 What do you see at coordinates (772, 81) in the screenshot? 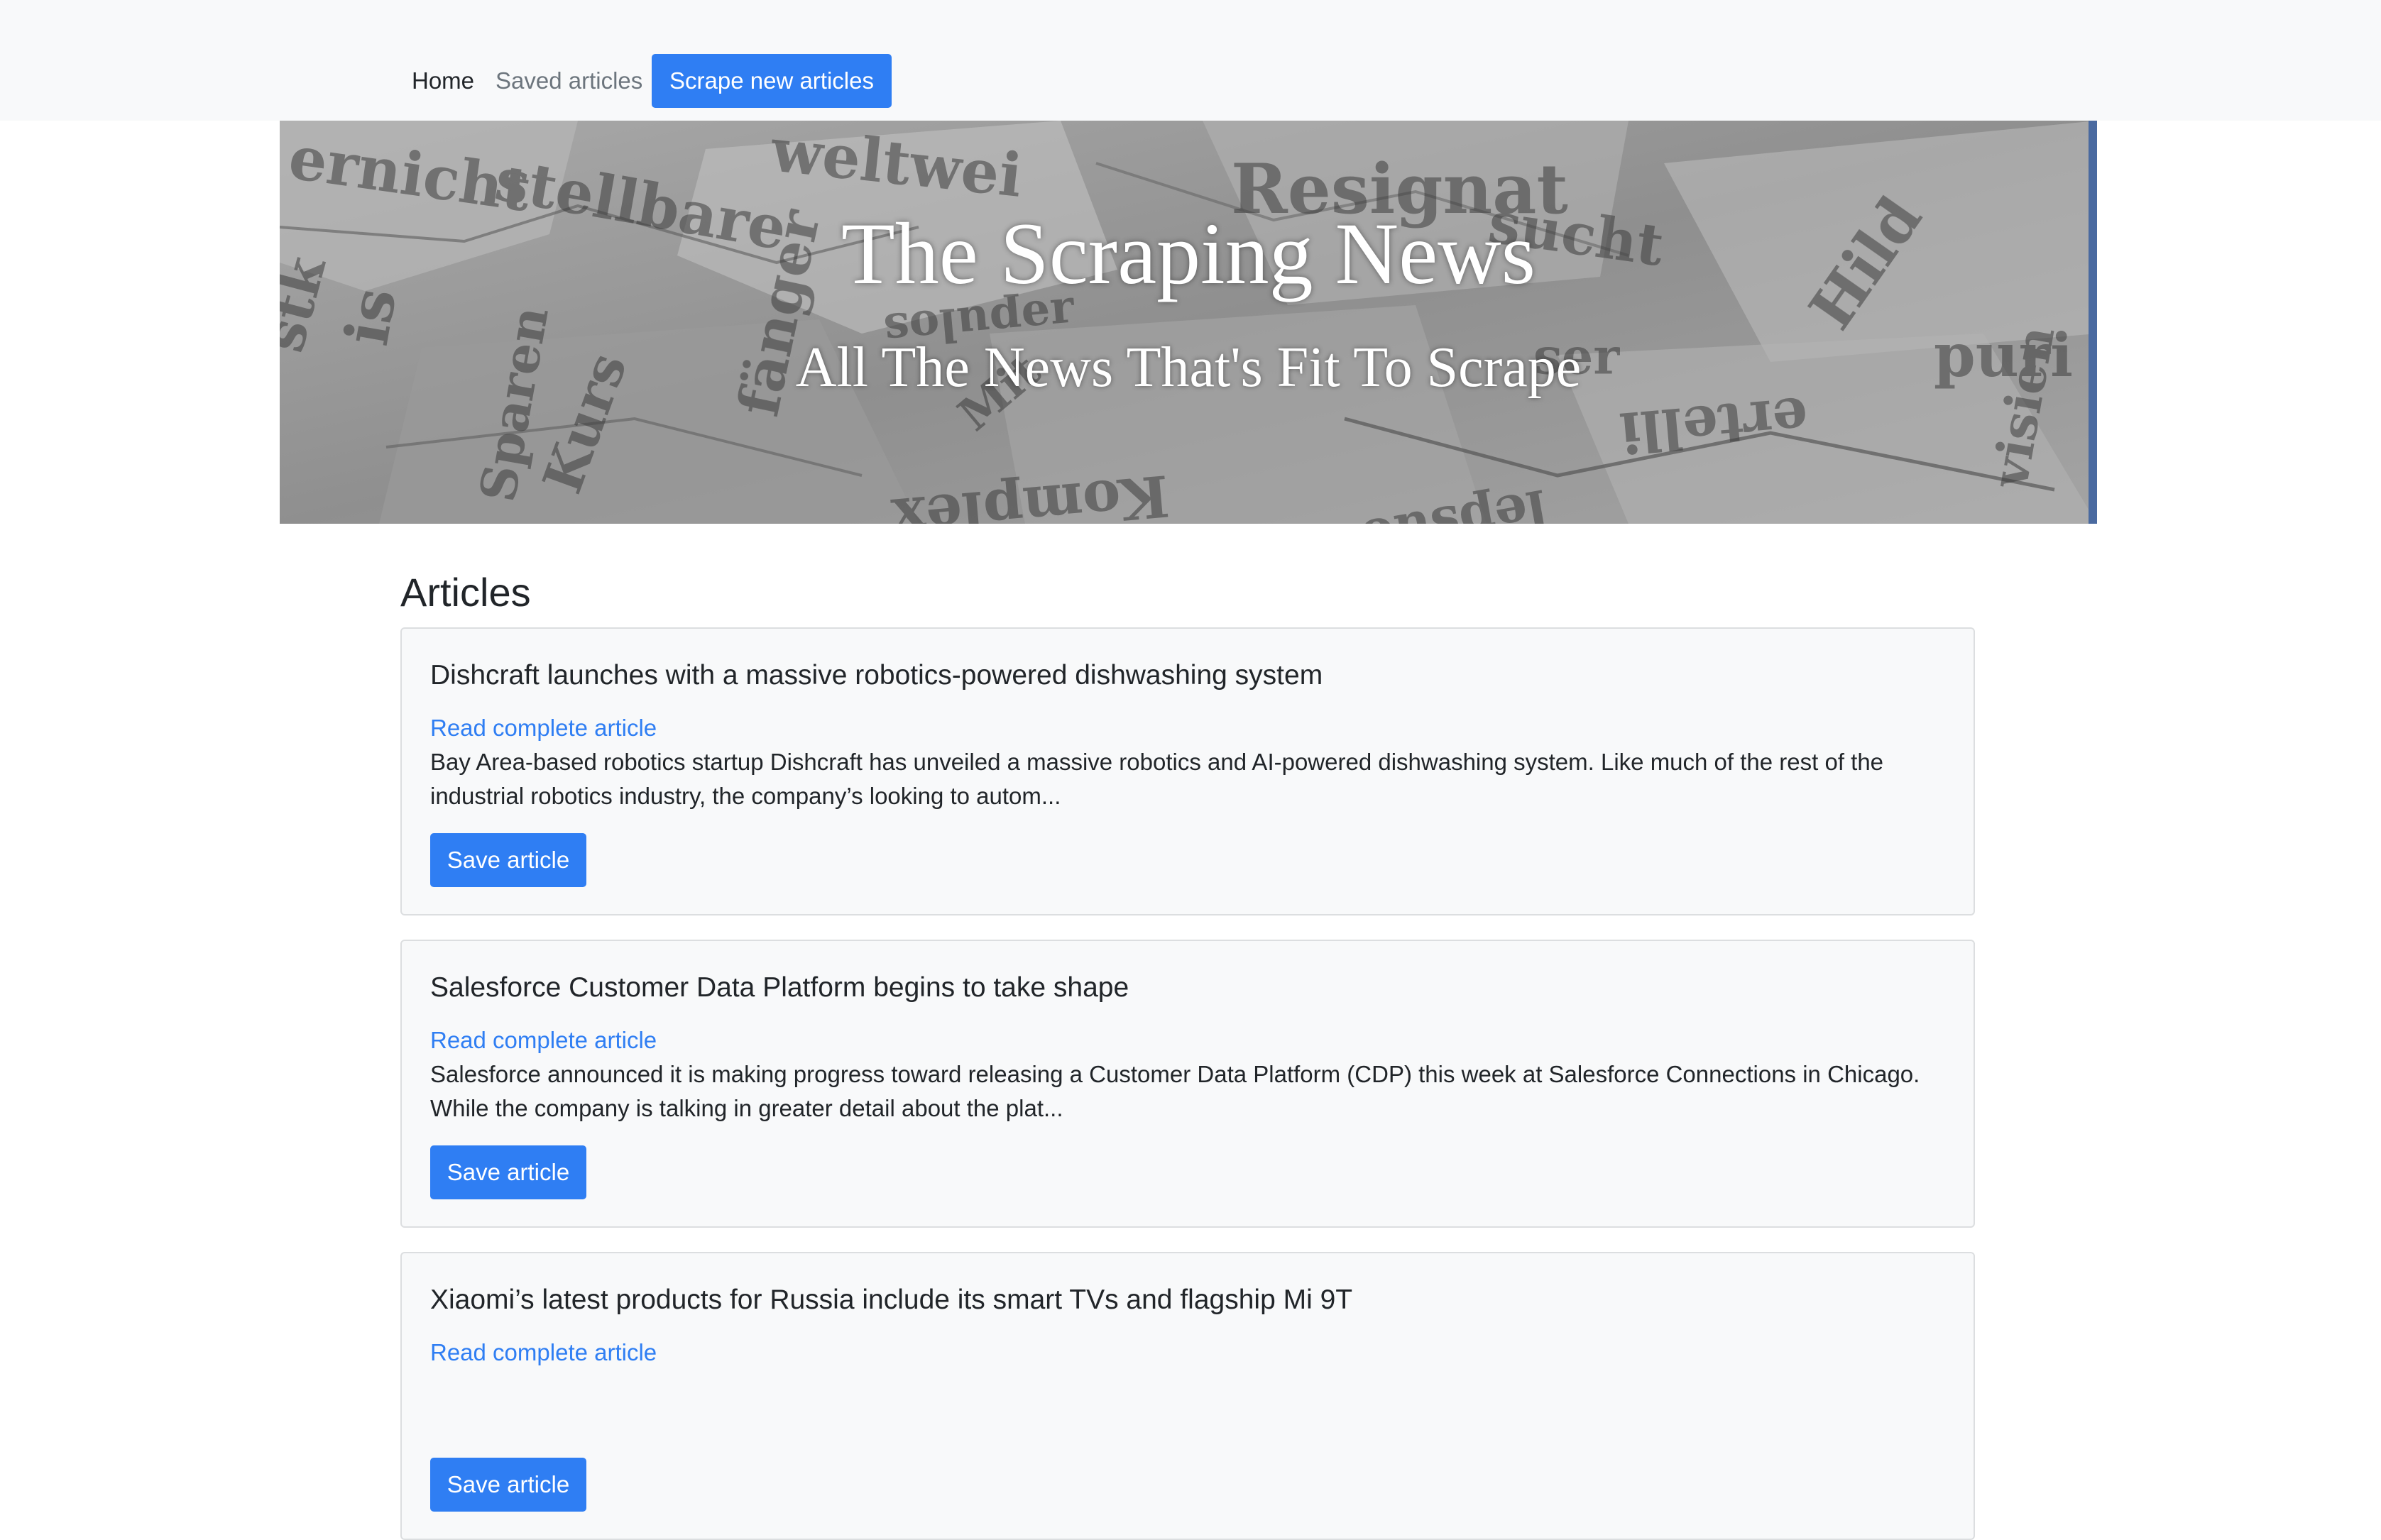
I see `scrape-new-articles-button: Scrape new articles` at bounding box center [772, 81].